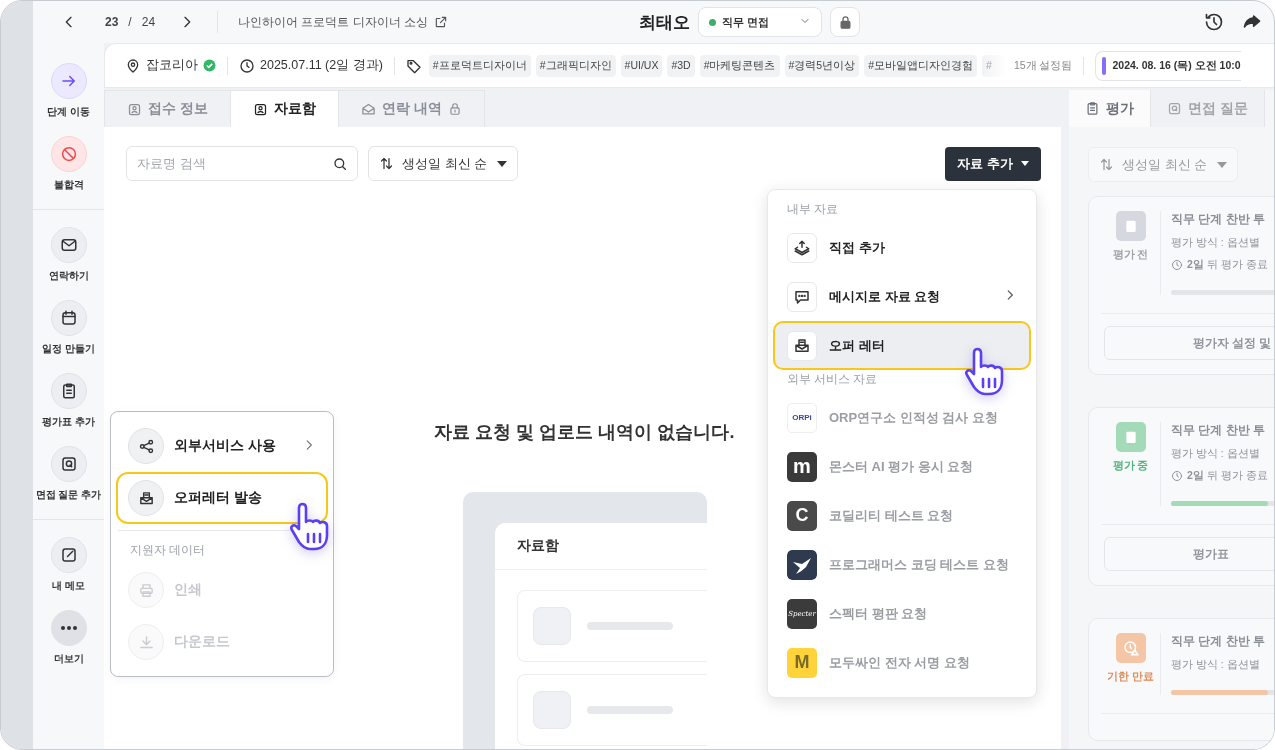 This screenshot has height=750, width=1275. What do you see at coordinates (68, 565) in the screenshot?
I see `sidebar-item: 내 메모` at bounding box center [68, 565].